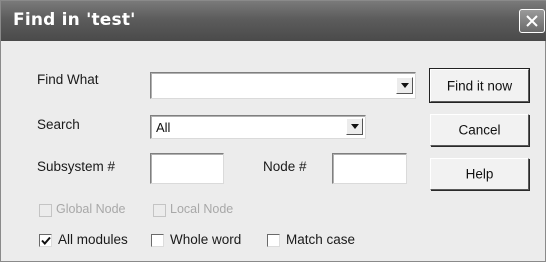 Image resolution: width=546 pixels, height=262 pixels. I want to click on search-value: All, so click(163, 127).